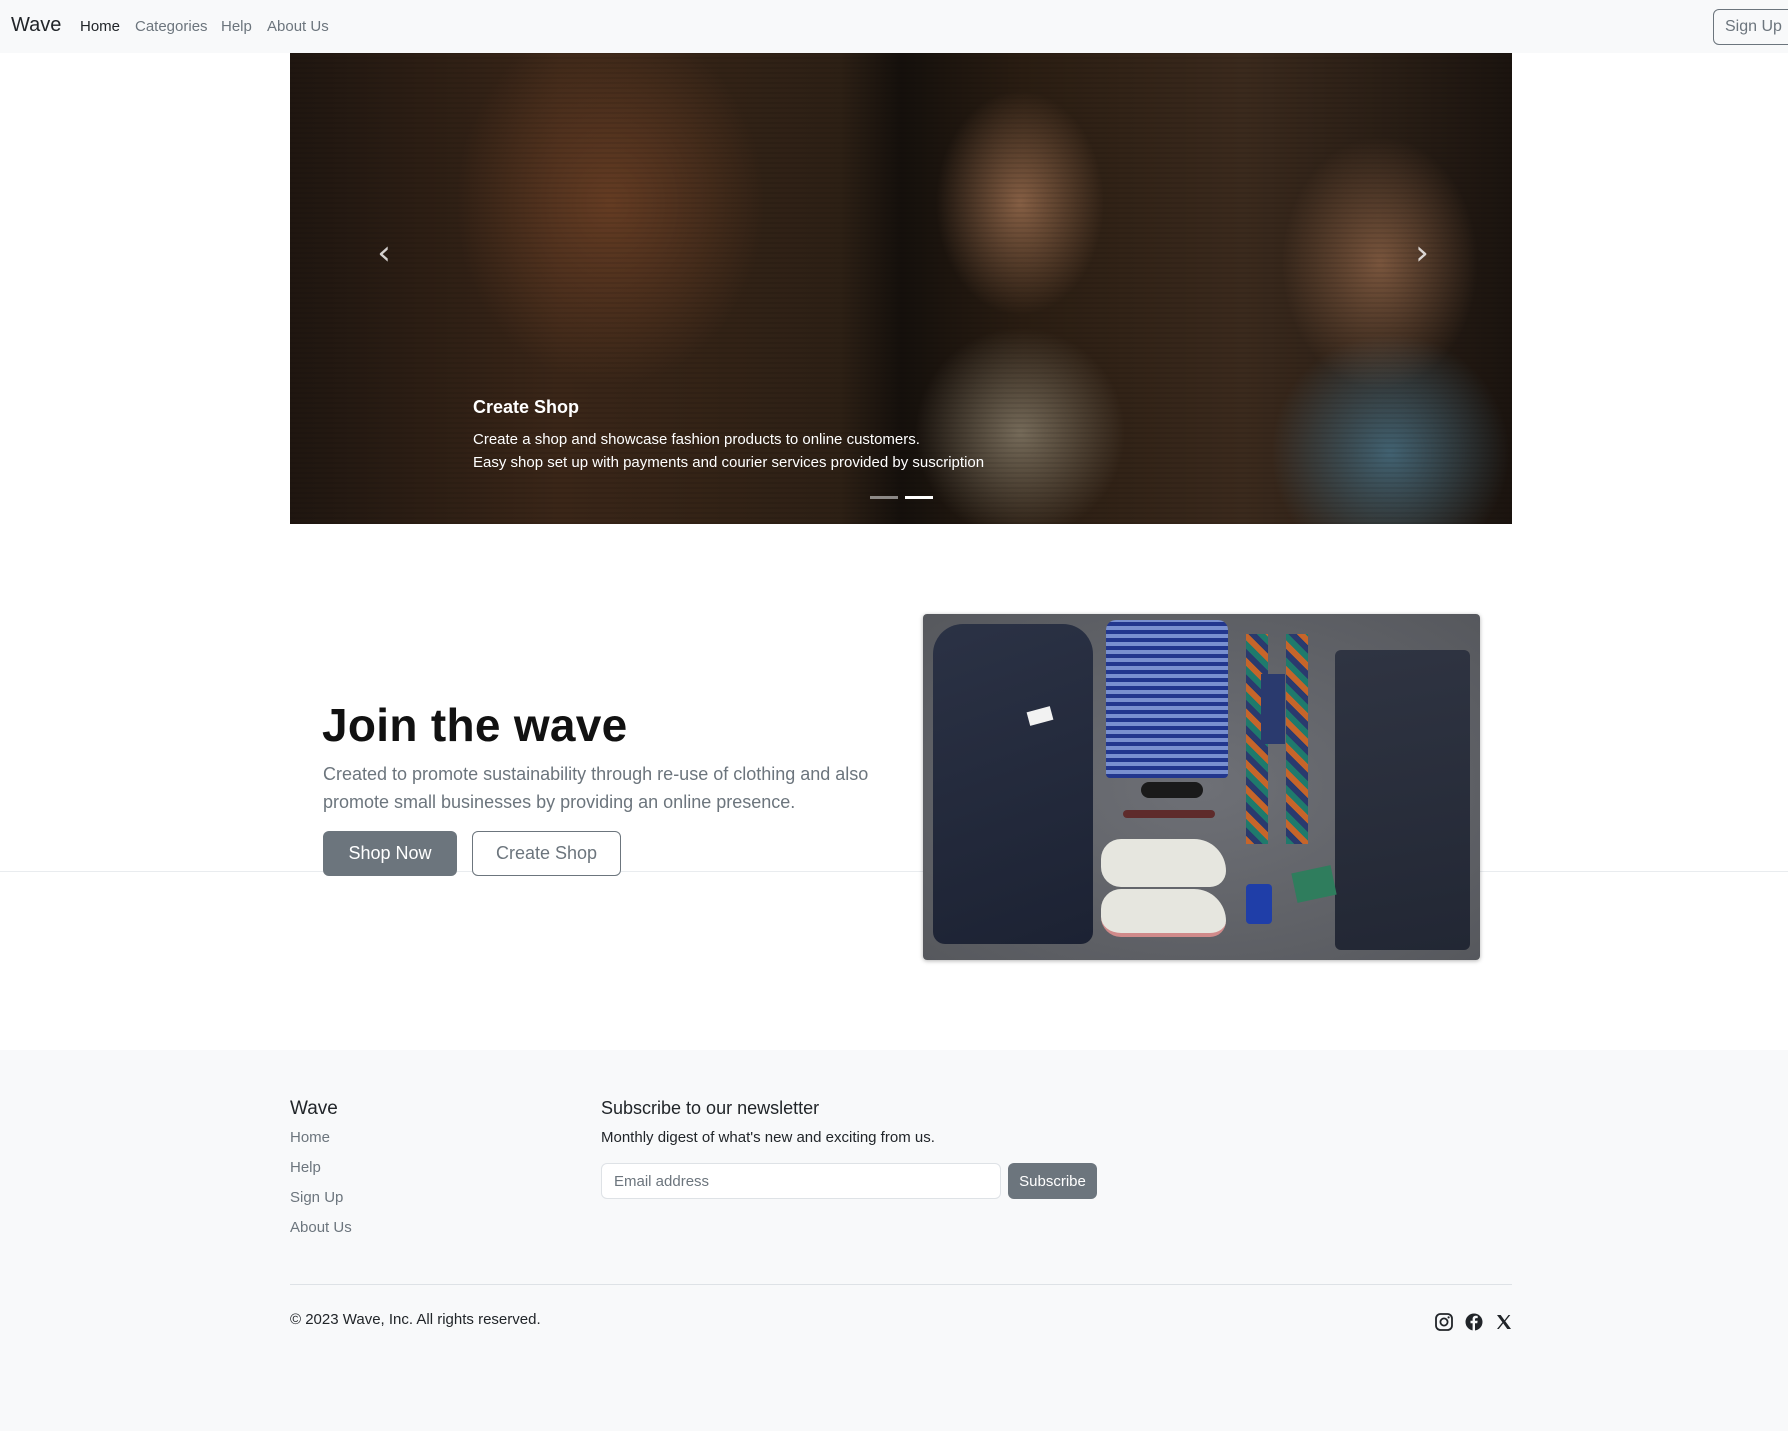  Describe the element at coordinates (384, 253) in the screenshot. I see `chevron-left-icon: ‹` at that location.